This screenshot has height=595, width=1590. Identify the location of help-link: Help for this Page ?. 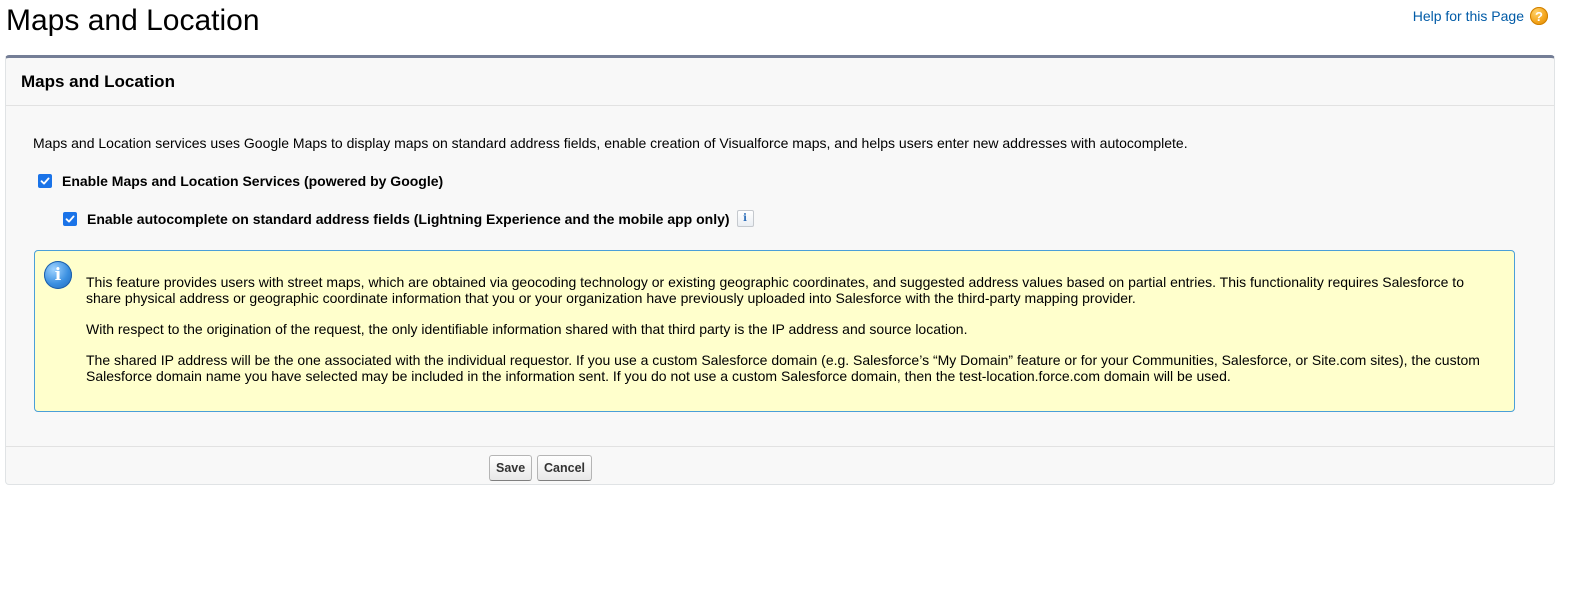
(1480, 16).